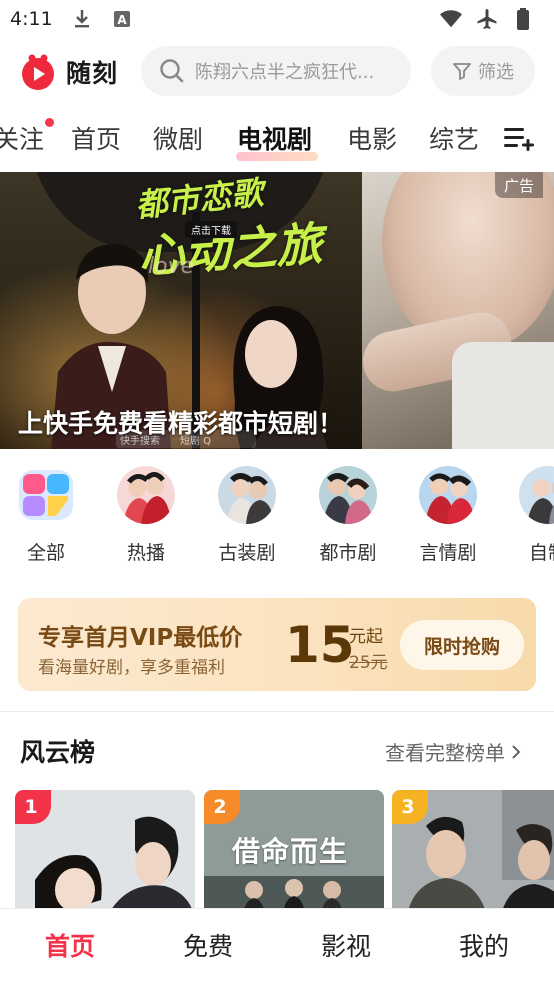 The height and width of the screenshot is (984, 554). What do you see at coordinates (473, 855) in the screenshot?
I see `ranking-card-3: 3` at bounding box center [473, 855].